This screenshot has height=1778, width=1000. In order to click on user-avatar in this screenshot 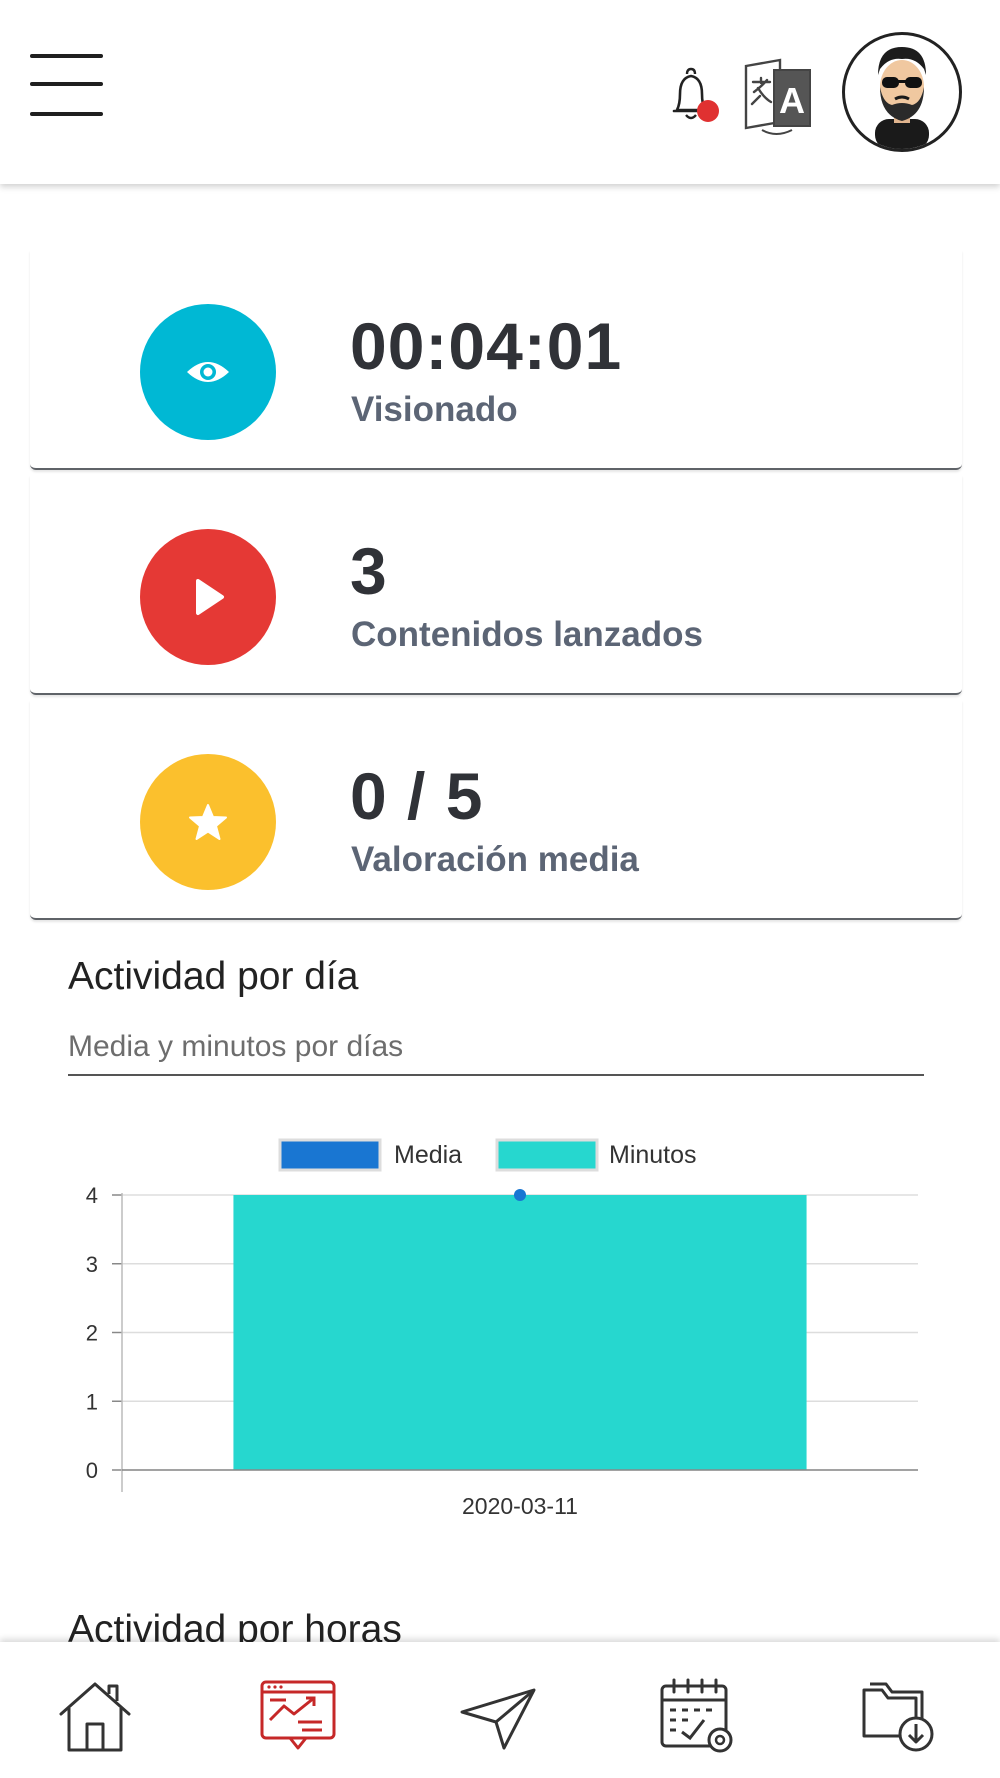, I will do `click(902, 92)`.